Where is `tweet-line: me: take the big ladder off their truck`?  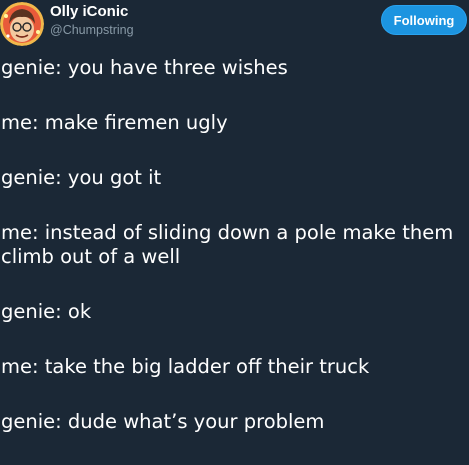
tweet-line: me: take the big ladder off their truck is located at coordinates (185, 366).